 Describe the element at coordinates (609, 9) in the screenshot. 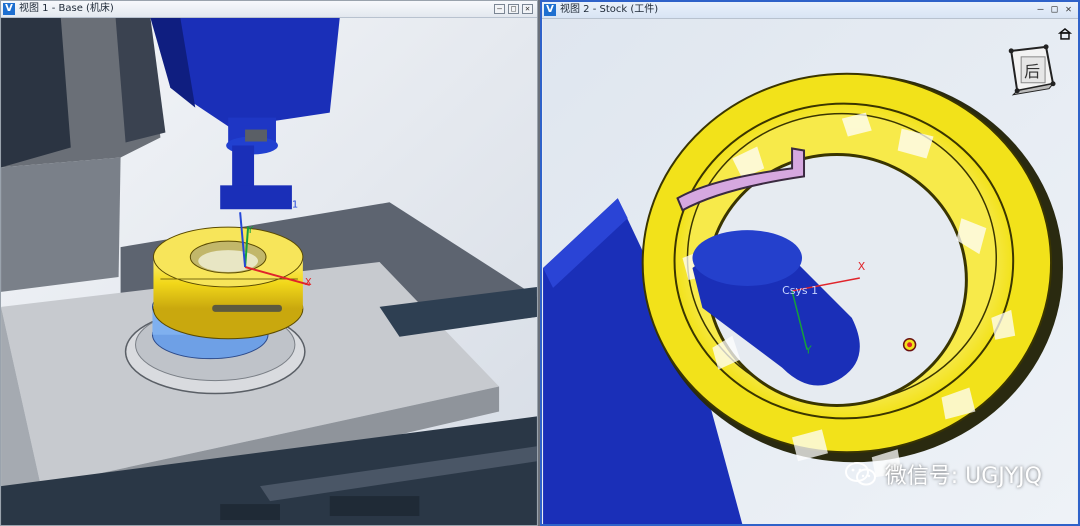

I see `window-title: 视图 2 - Stock (工件)` at that location.